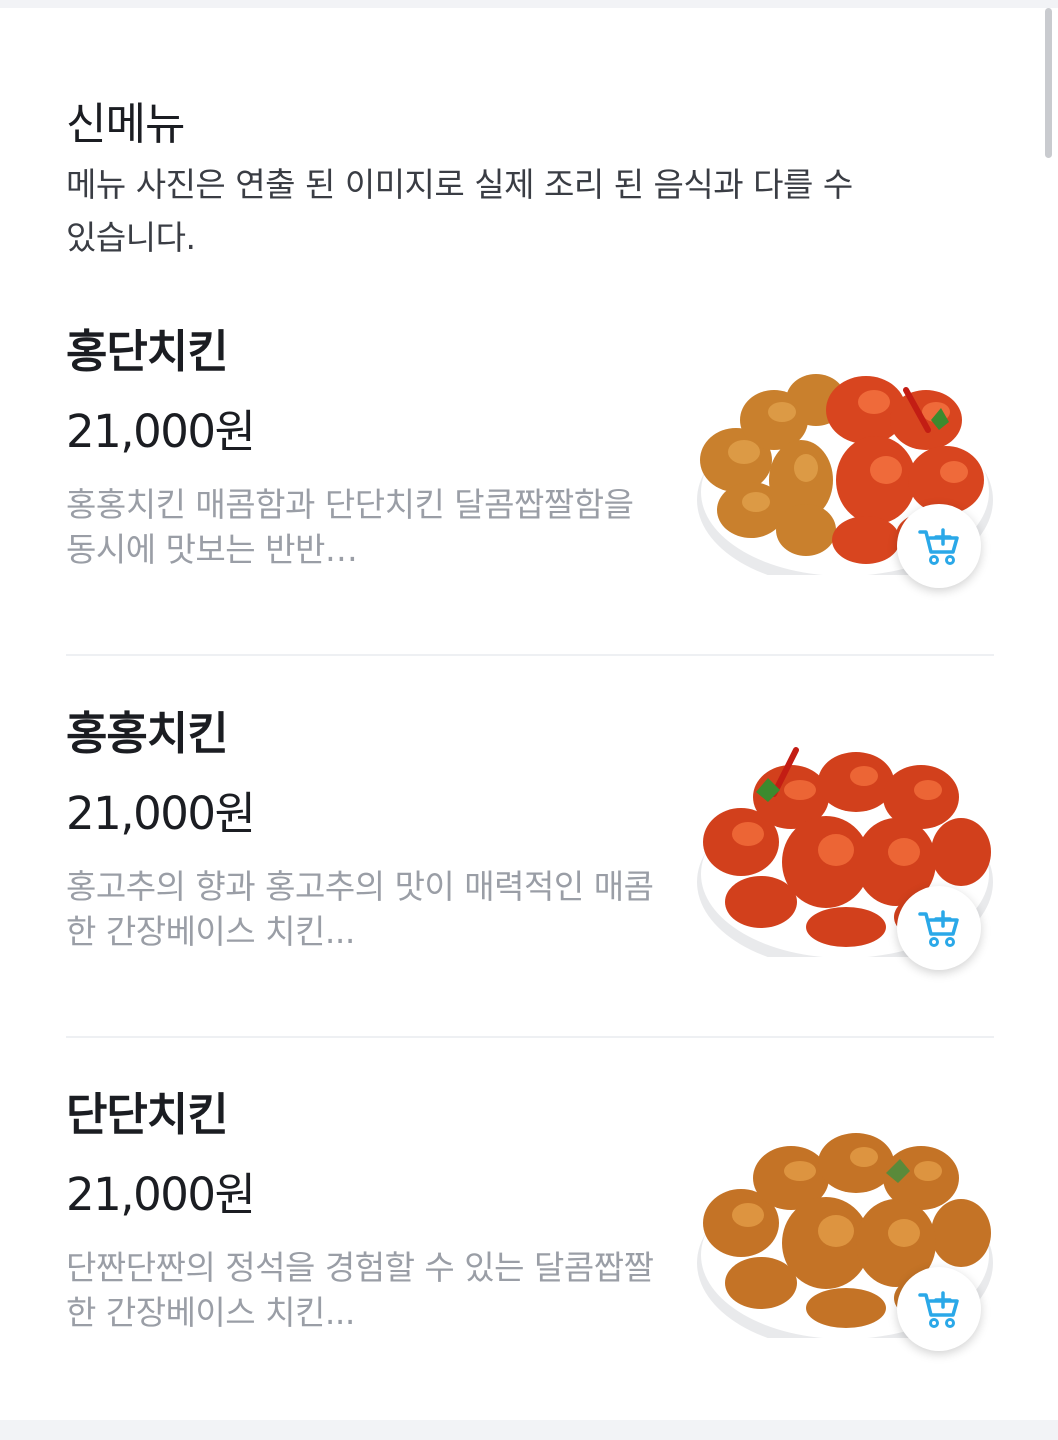  What do you see at coordinates (147, 733) in the screenshot?
I see `menu-item-name: 홍홍치킨` at bounding box center [147, 733].